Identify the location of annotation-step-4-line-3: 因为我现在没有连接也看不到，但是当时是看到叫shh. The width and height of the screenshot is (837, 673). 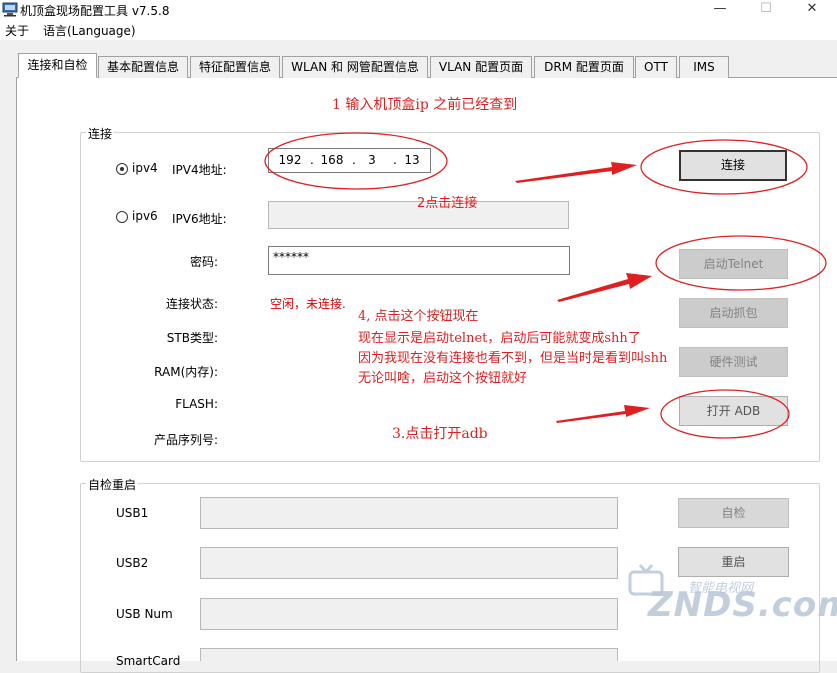
(513, 358).